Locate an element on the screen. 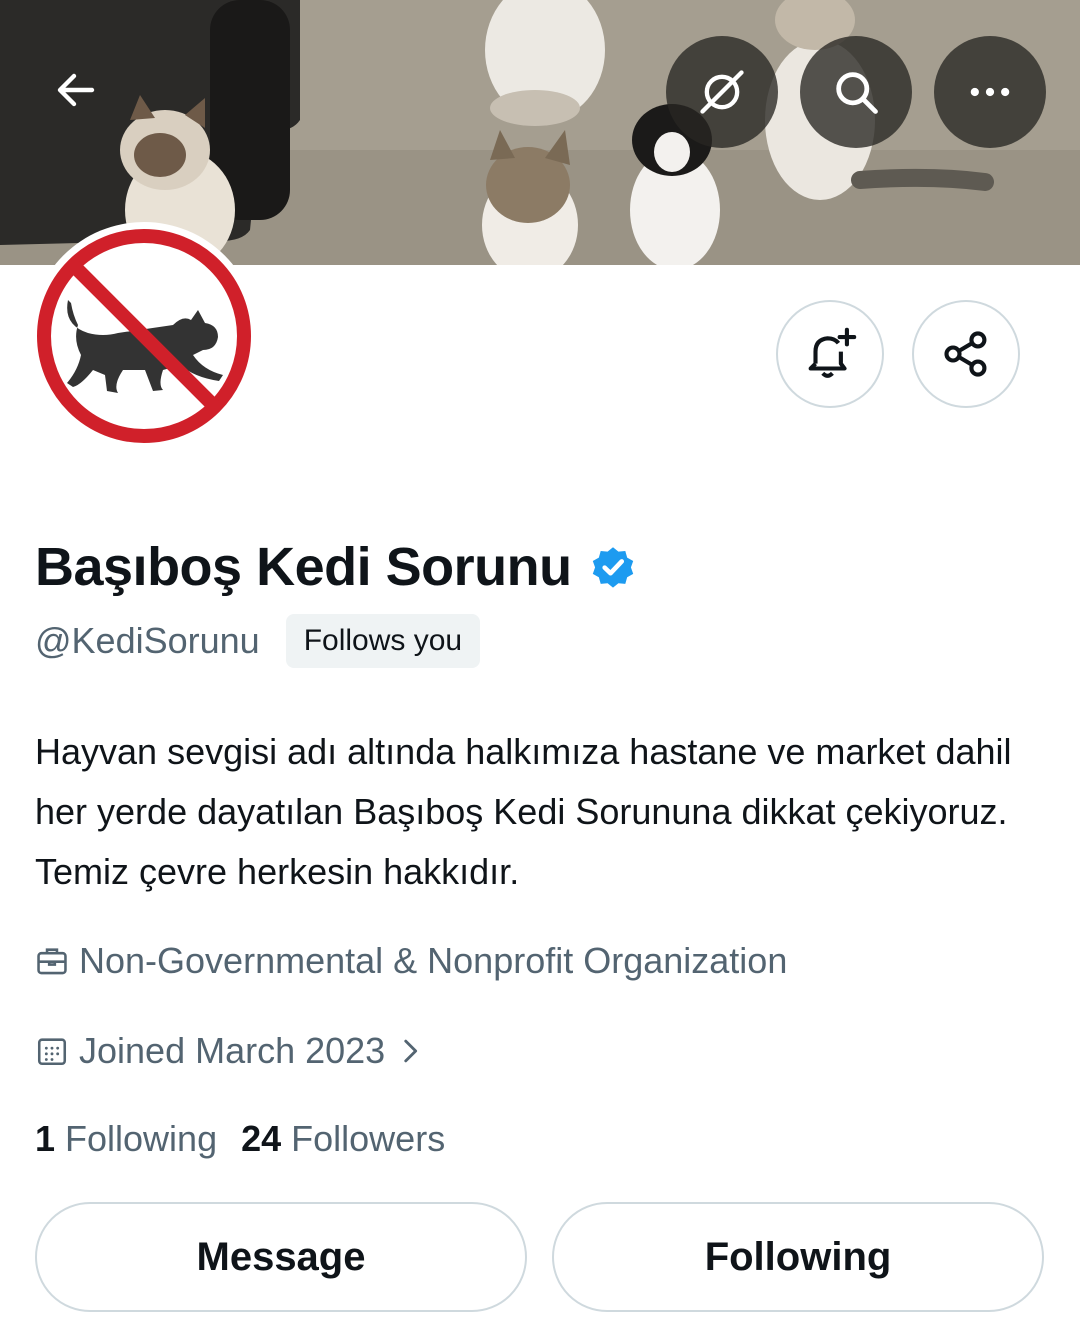 The height and width of the screenshot is (1335, 1080). profile-joined: Joined March 2023 is located at coordinates (236, 1051).